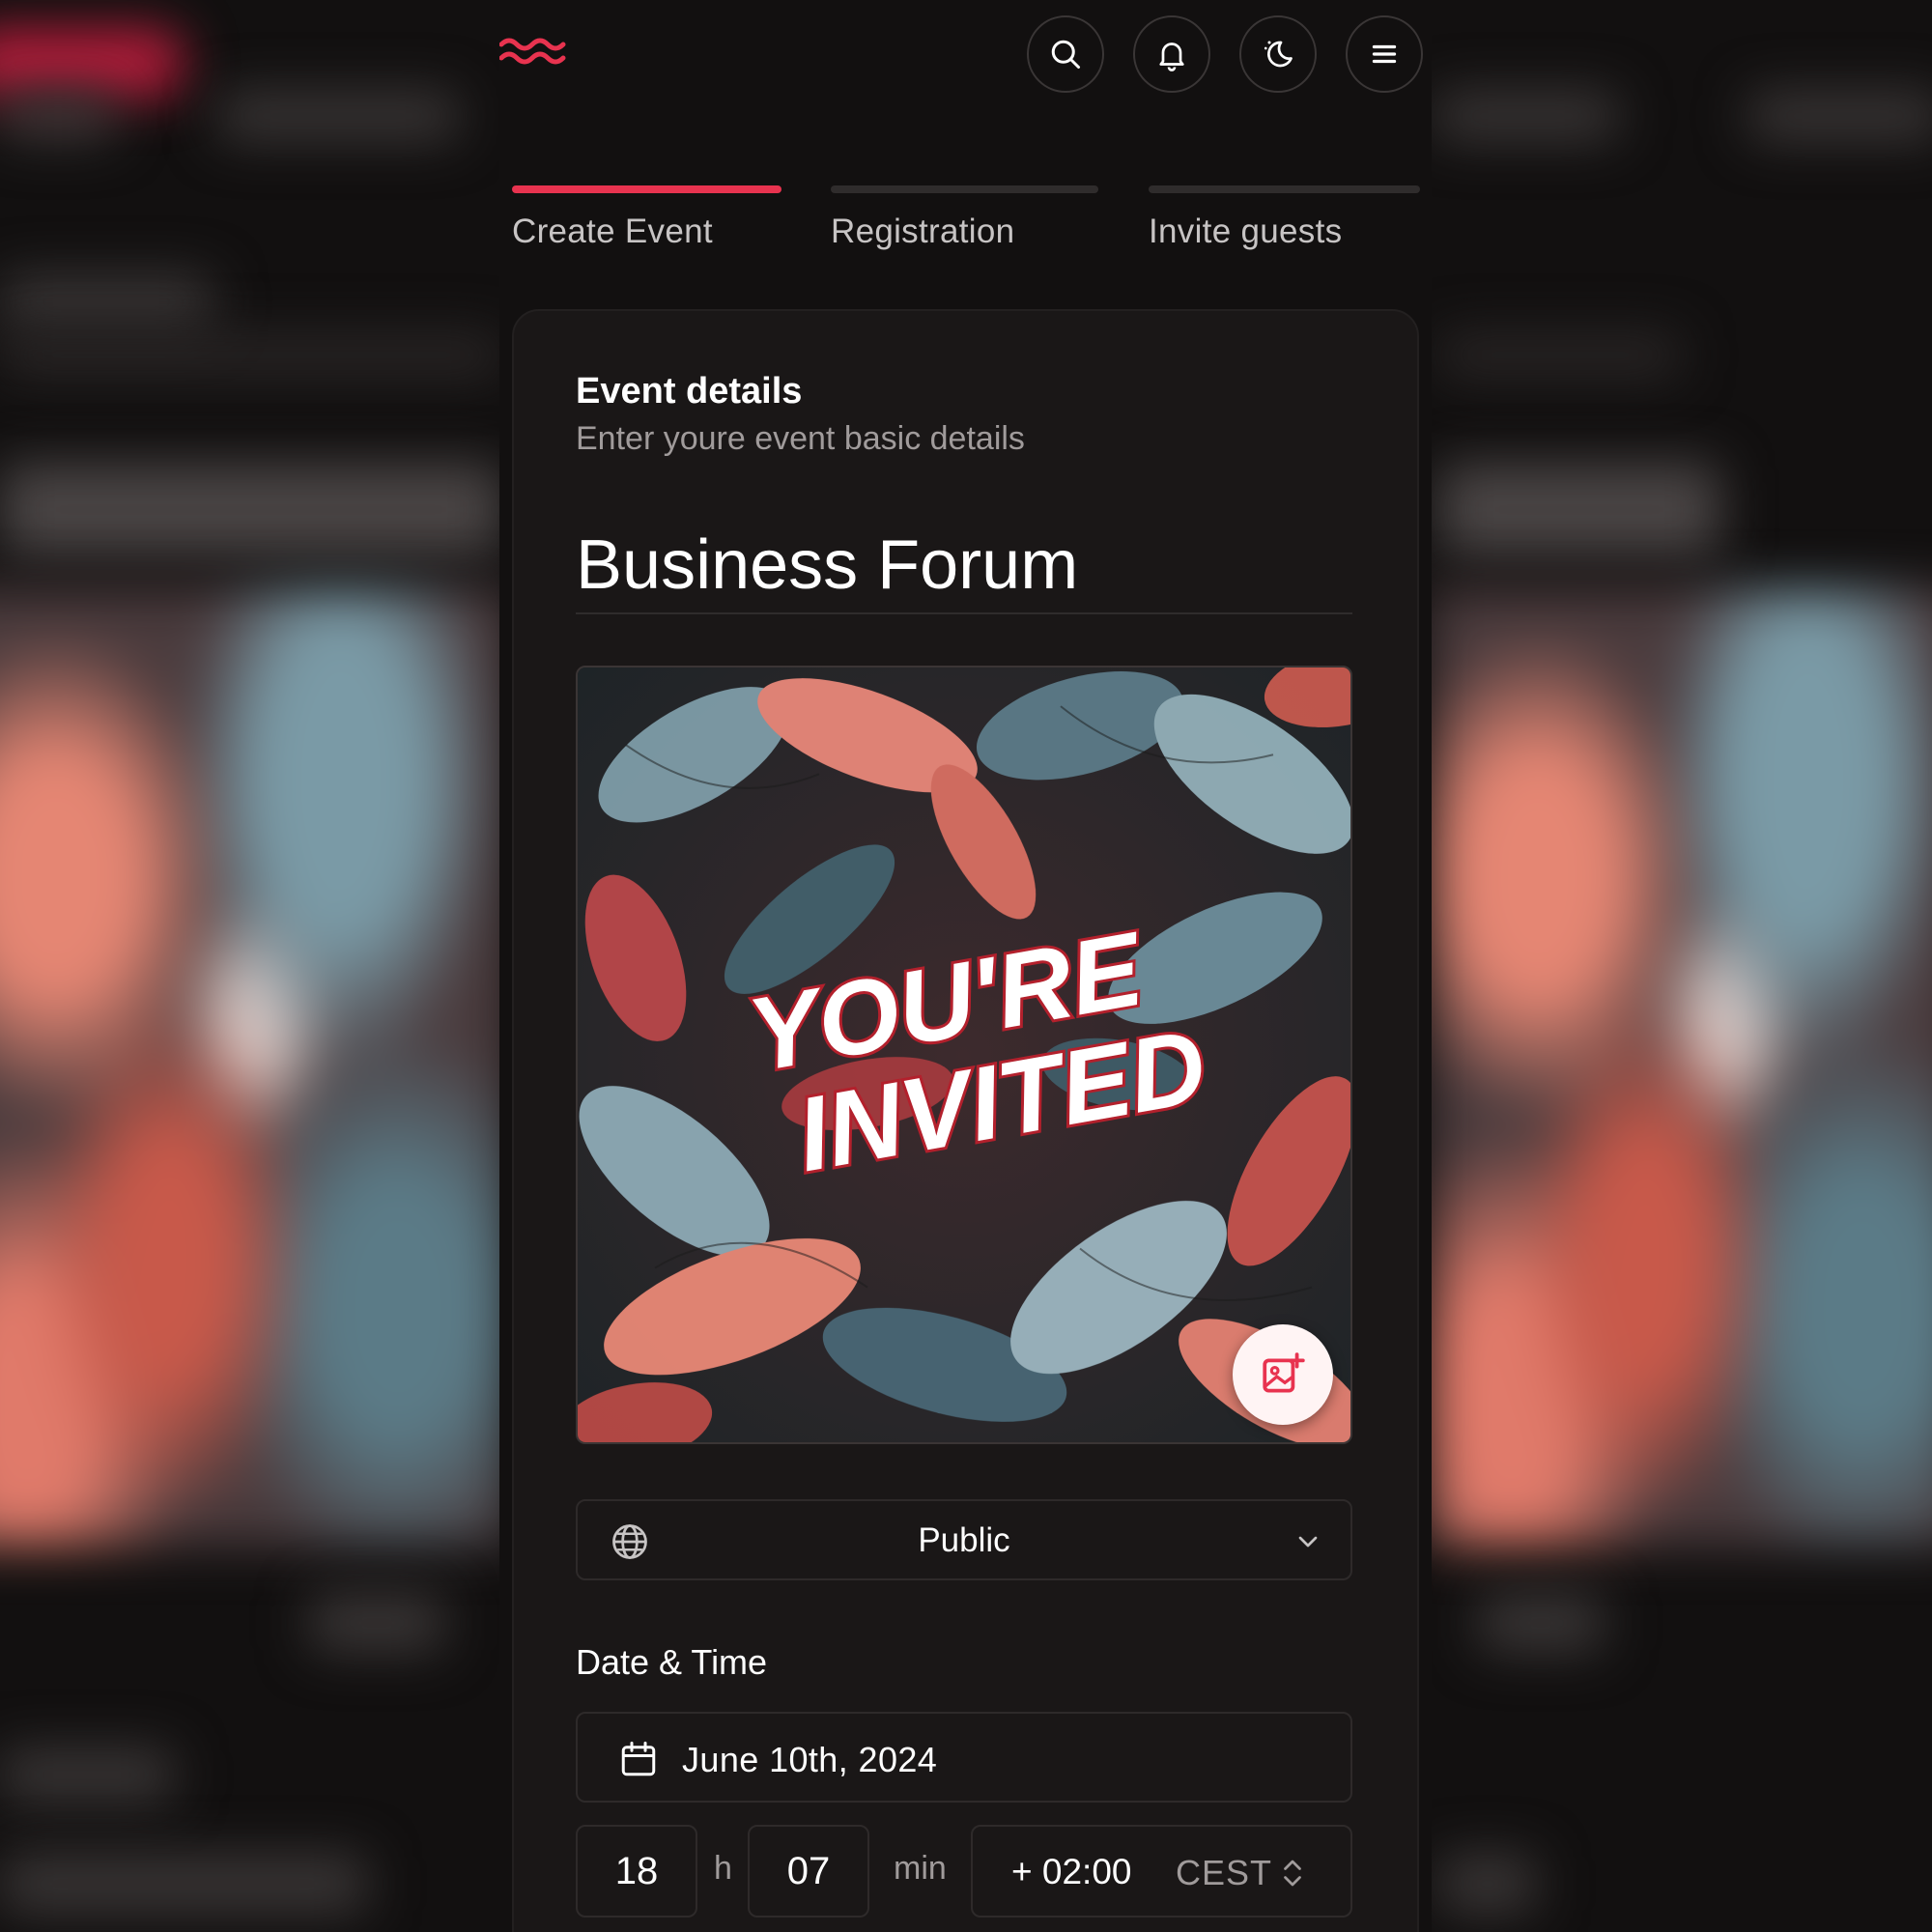 The image size is (1932, 1932). Describe the element at coordinates (920, 1868) in the screenshot. I see `minutes-unit: min` at that location.